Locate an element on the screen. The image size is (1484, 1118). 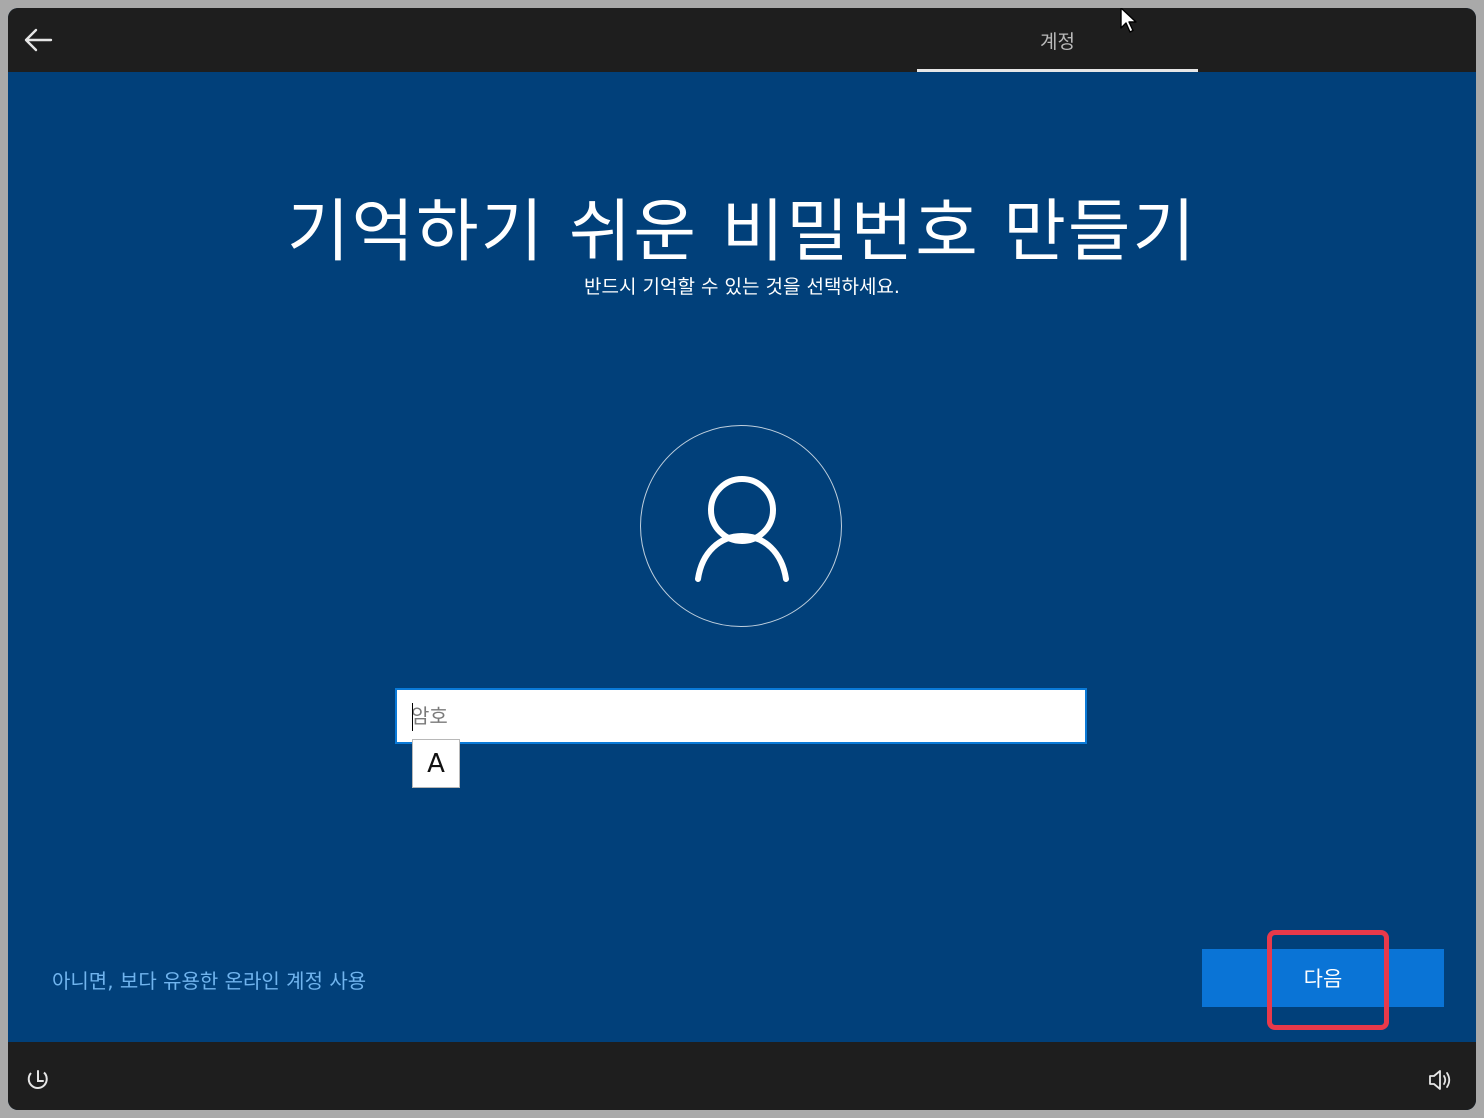
arrow-left-icon is located at coordinates (38, 40).